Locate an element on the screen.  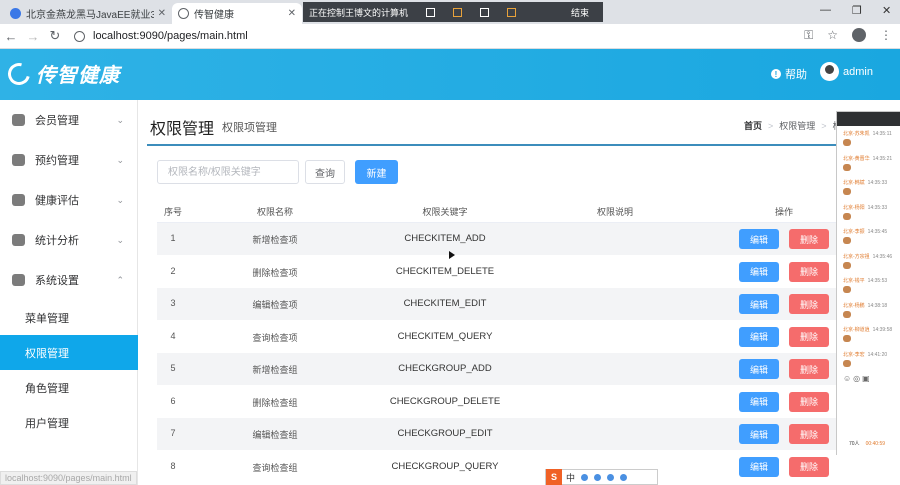
breadcrumb: 首页>权限管理>权 is located at coordinates (793, 125).